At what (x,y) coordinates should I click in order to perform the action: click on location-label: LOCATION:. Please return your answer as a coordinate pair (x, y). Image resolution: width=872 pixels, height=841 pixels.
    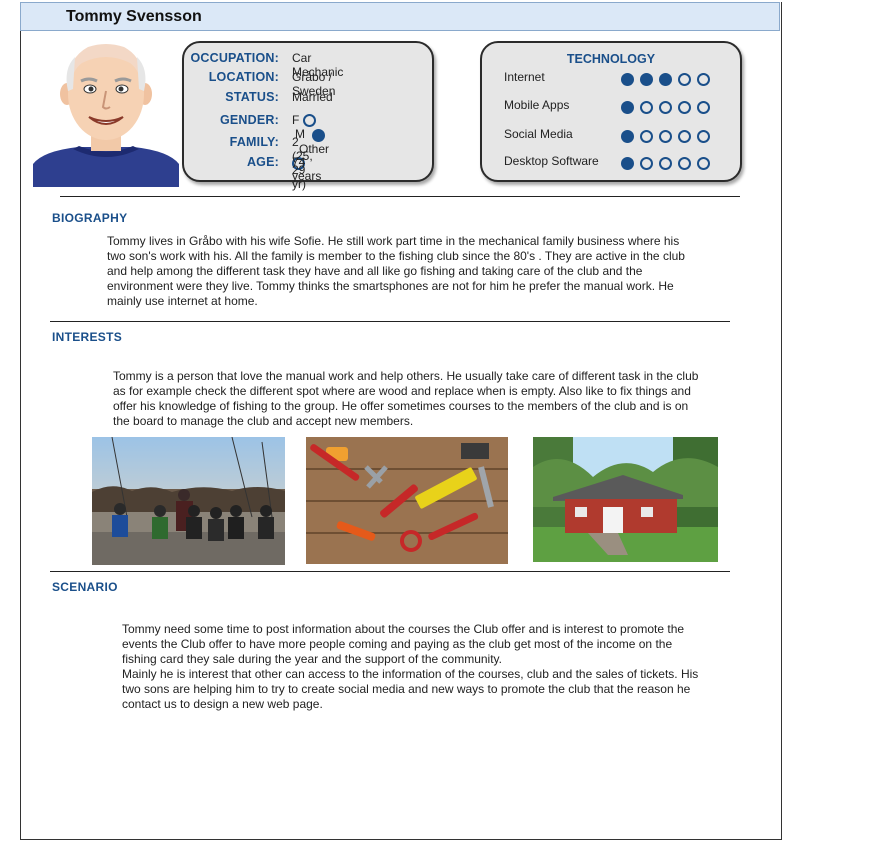
    Looking at the image, I should click on (243, 77).